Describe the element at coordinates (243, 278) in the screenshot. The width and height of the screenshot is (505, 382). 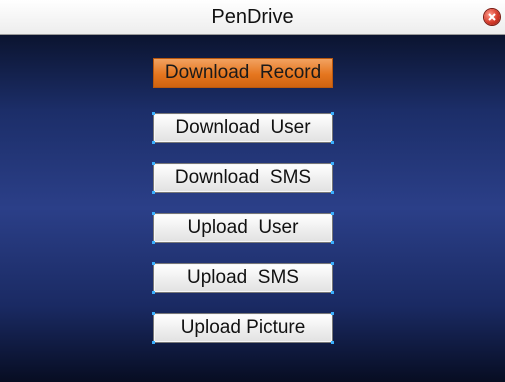
I see `upload-sms-button: Upload SMS` at that location.